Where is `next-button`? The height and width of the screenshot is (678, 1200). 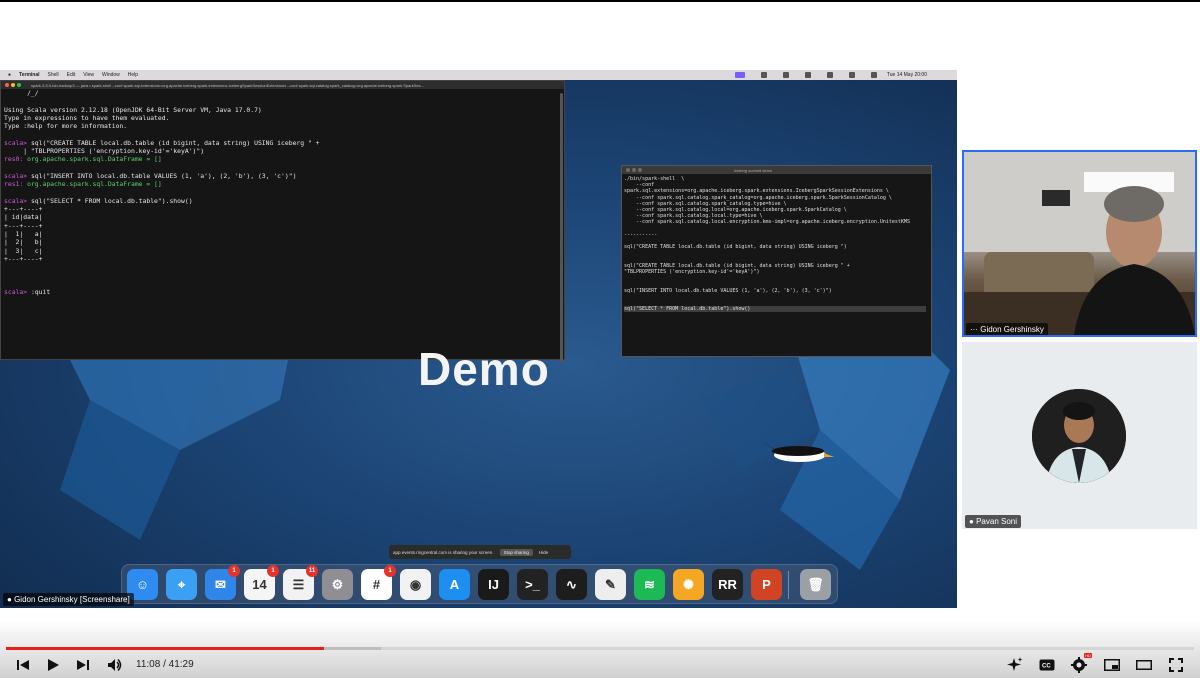
next-button is located at coordinates (83, 665).